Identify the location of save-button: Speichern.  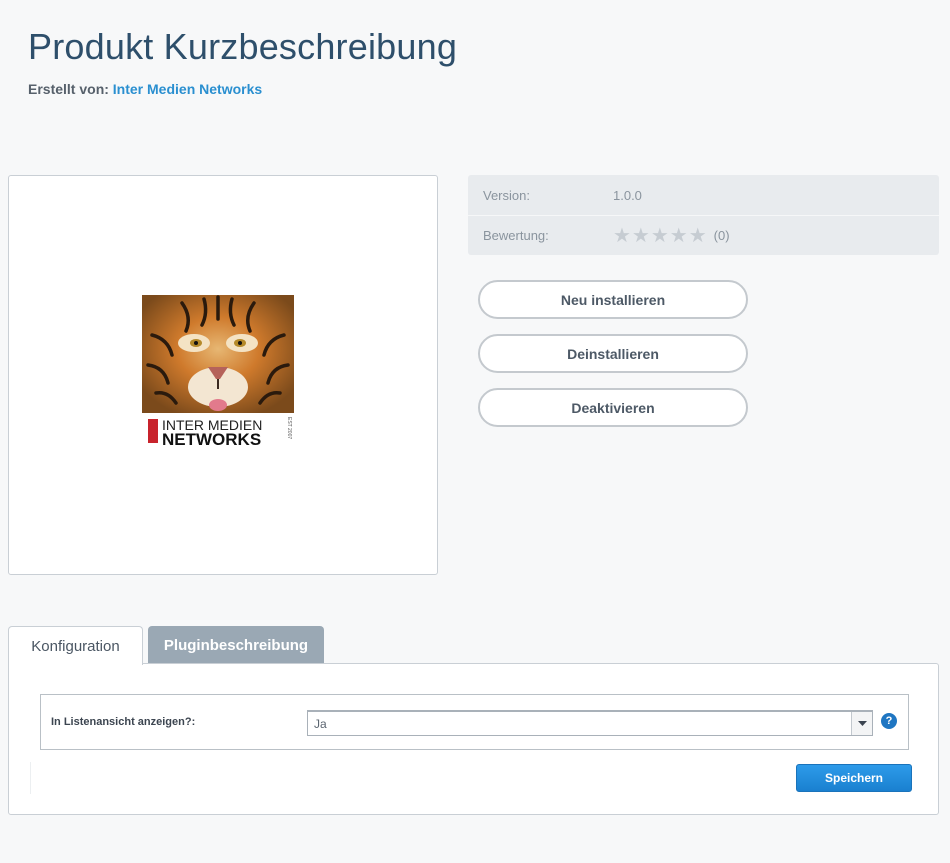
(854, 778).